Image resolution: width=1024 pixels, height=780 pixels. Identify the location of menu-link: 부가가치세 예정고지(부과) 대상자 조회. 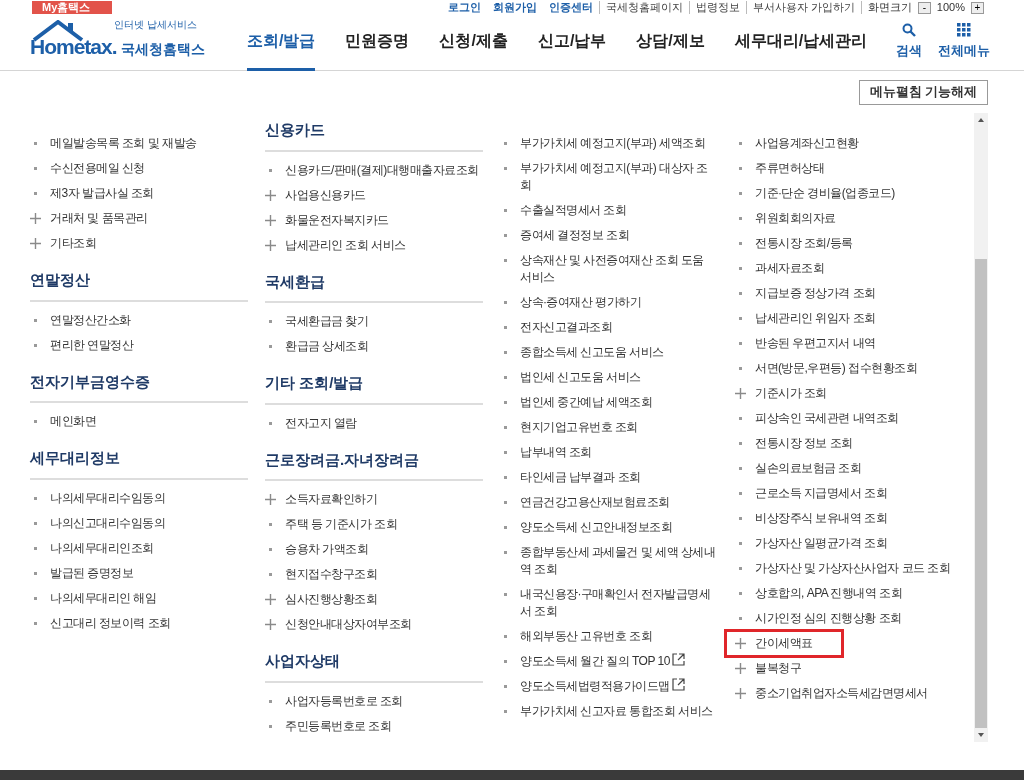
(619, 177).